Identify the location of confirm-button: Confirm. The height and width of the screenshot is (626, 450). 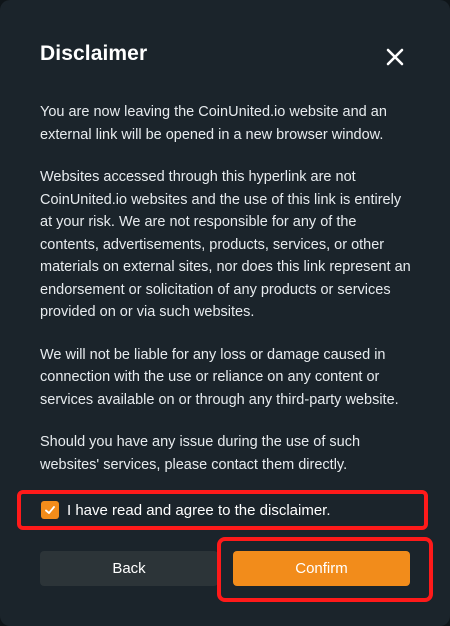
(321, 568).